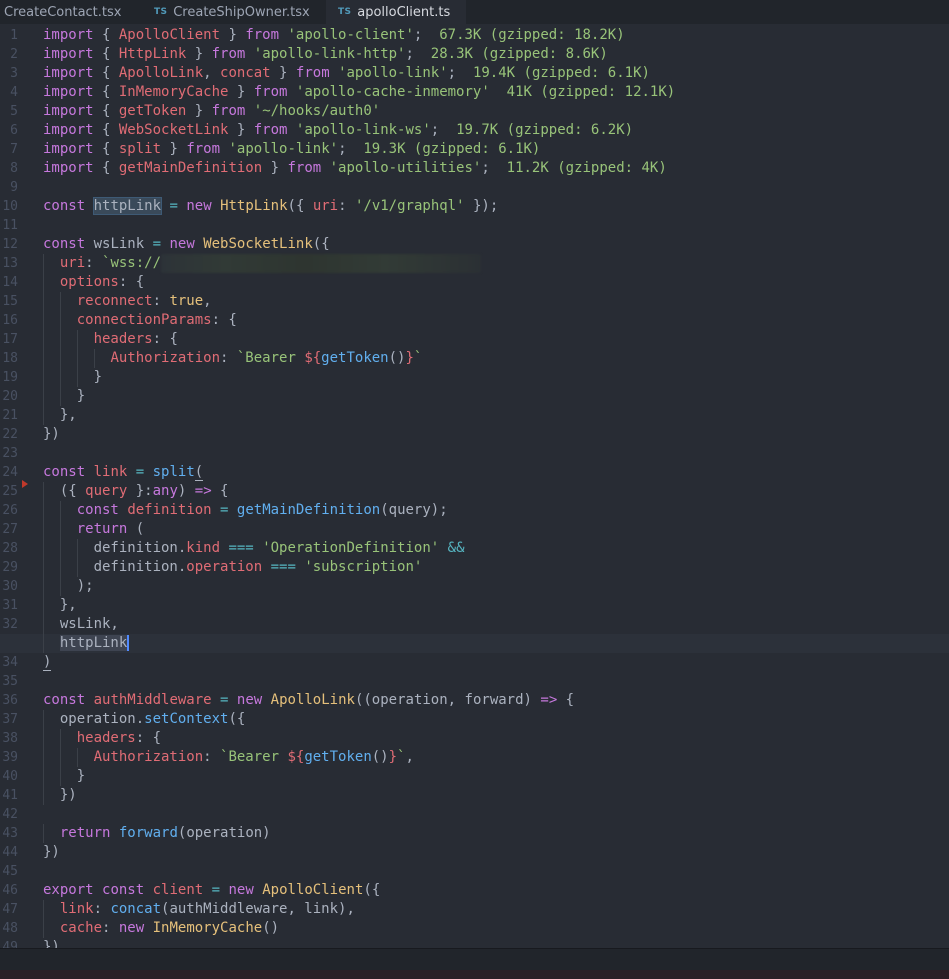  I want to click on code-line: return (, so click(496, 529).